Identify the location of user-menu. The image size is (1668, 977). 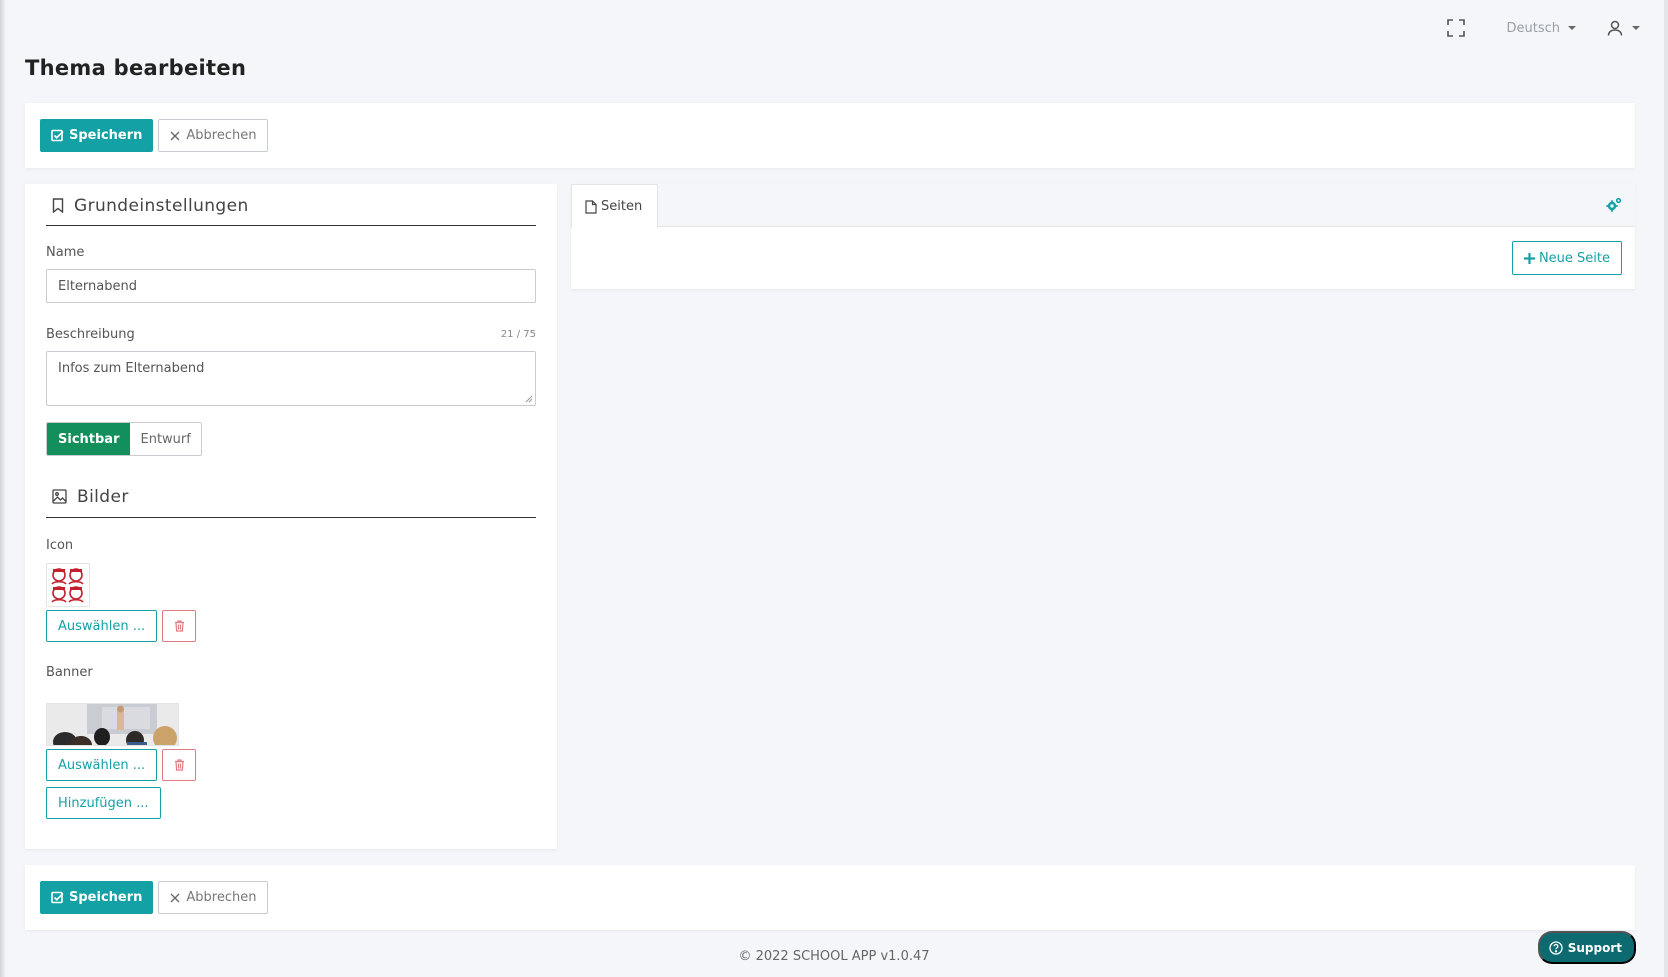
(1623, 28).